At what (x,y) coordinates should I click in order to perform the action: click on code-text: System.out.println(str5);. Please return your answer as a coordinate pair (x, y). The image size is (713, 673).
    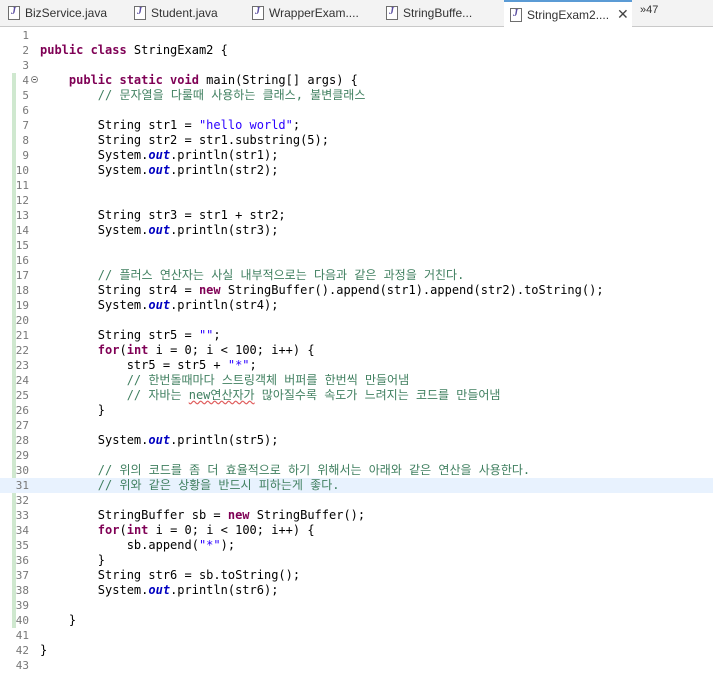
    Looking at the image, I should click on (159, 440).